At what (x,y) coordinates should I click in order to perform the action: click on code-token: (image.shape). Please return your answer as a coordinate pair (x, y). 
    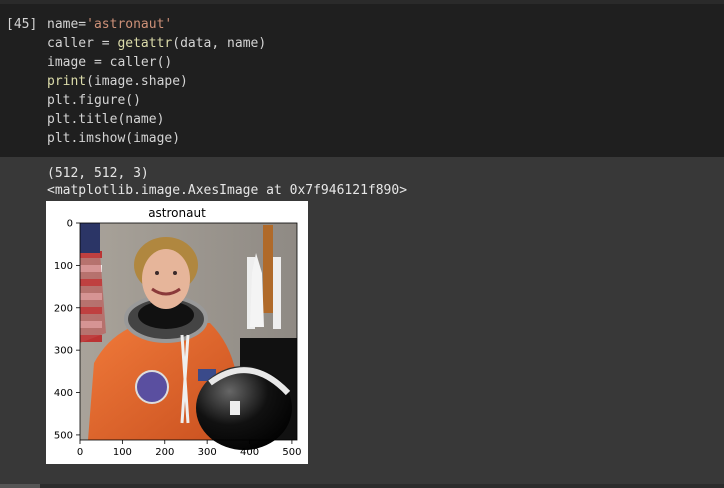
    Looking at the image, I should click on (137, 81).